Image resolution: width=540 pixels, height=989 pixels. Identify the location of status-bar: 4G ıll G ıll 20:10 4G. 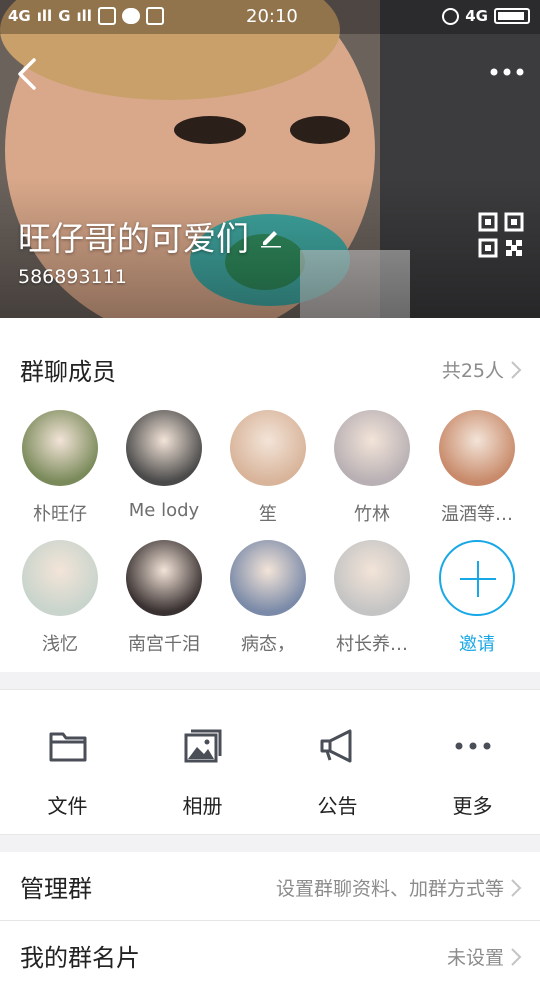
(270, 17).